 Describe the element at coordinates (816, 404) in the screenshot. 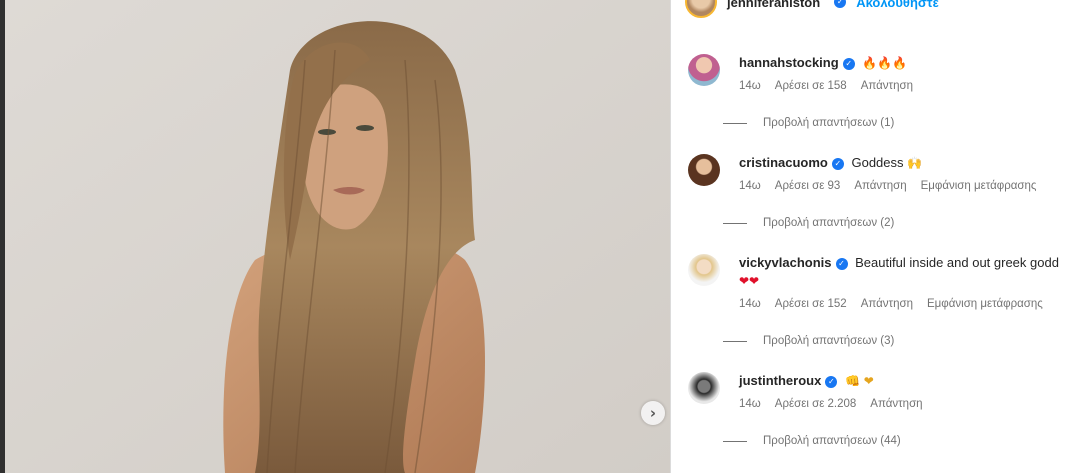

I see `comment-likes: Αρέσει σε 2.208` at that location.